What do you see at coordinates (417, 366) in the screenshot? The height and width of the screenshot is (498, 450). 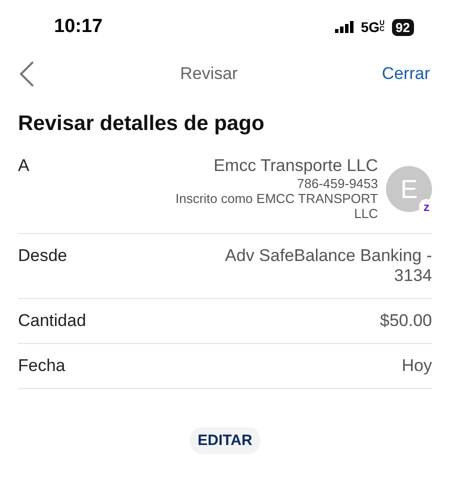 I see `row-value: Hoy` at bounding box center [417, 366].